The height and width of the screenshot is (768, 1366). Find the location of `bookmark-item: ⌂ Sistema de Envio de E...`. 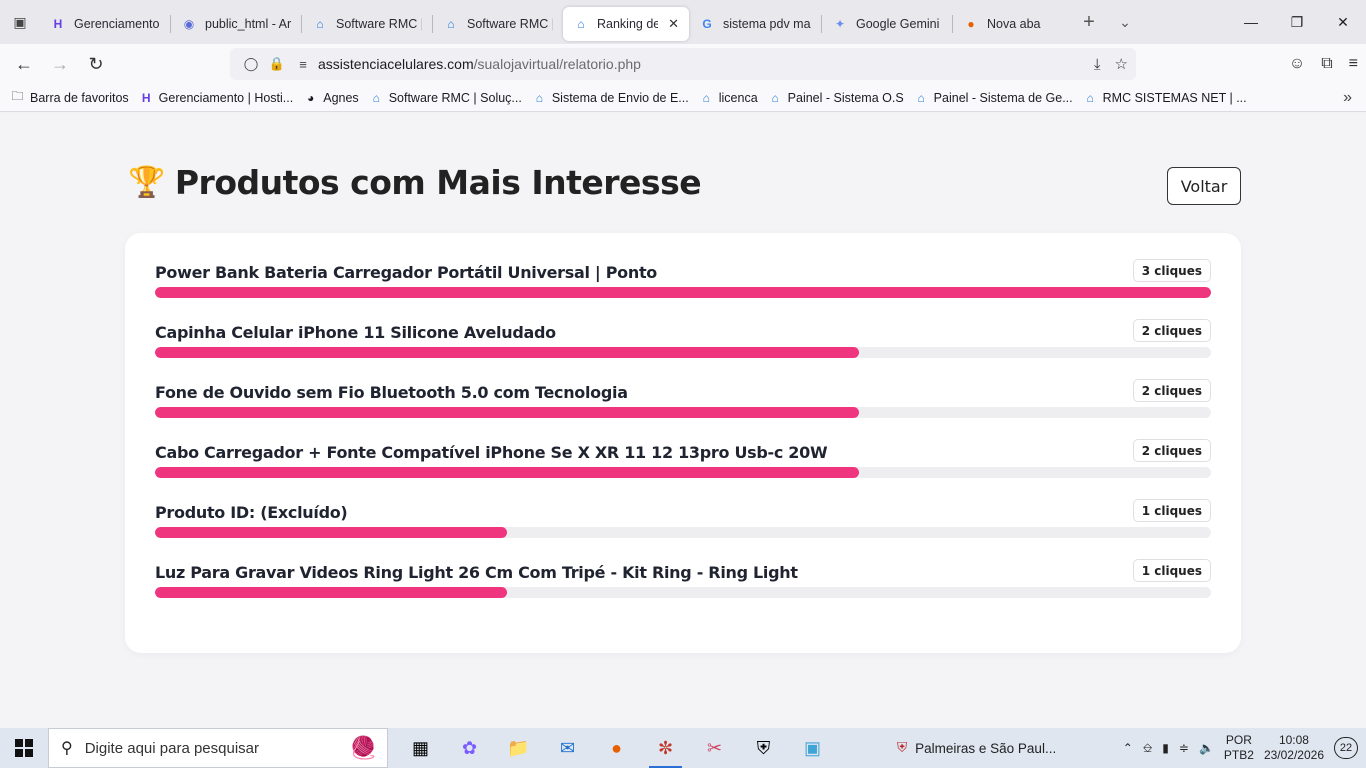

bookmark-item: ⌂ Sistema de Envio de E... is located at coordinates (610, 97).